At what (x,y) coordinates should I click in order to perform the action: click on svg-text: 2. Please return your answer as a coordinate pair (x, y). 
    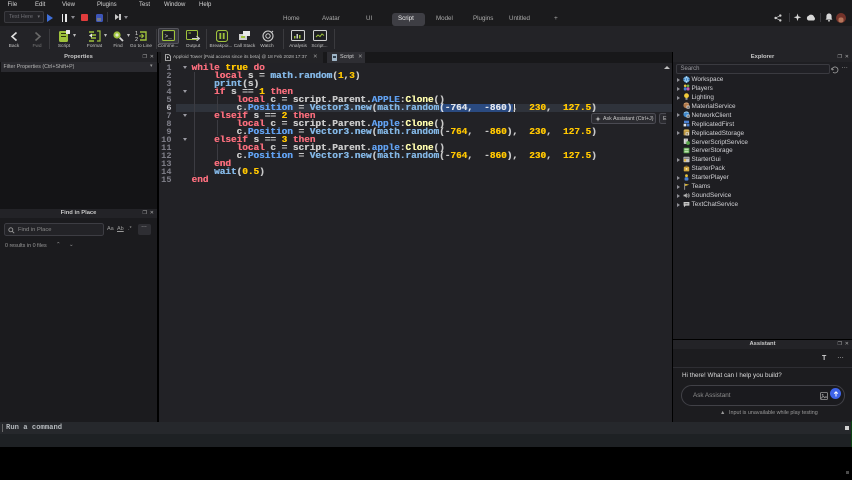
    Looking at the image, I should click on (136, 39).